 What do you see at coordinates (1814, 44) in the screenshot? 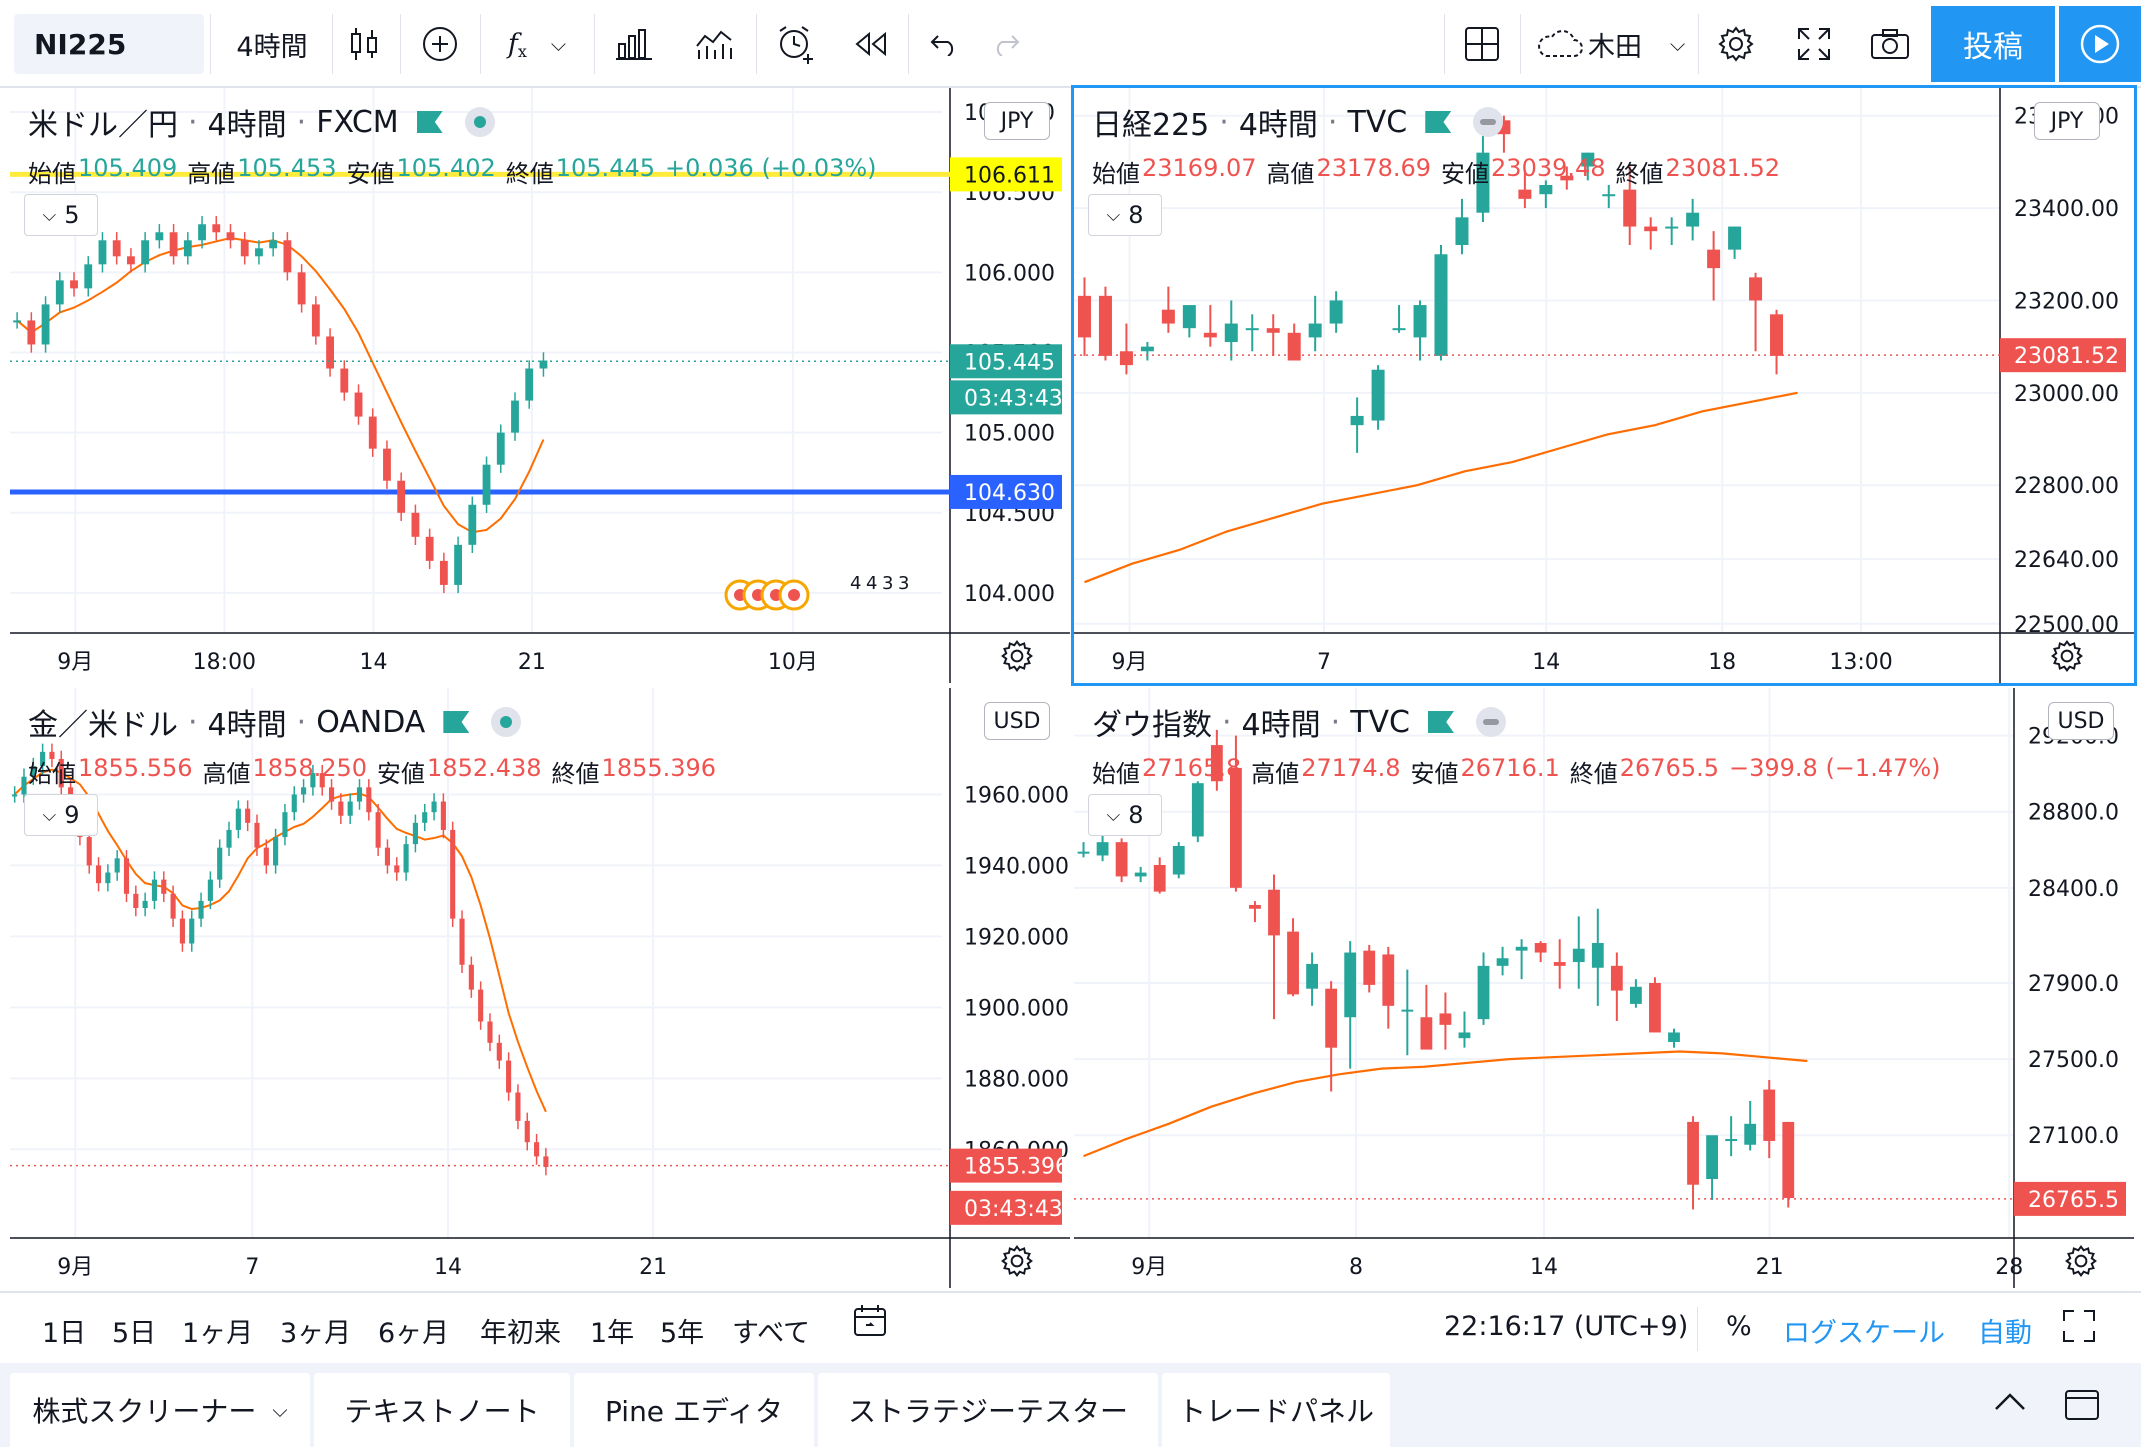
I see `fullscreen-button` at bounding box center [1814, 44].